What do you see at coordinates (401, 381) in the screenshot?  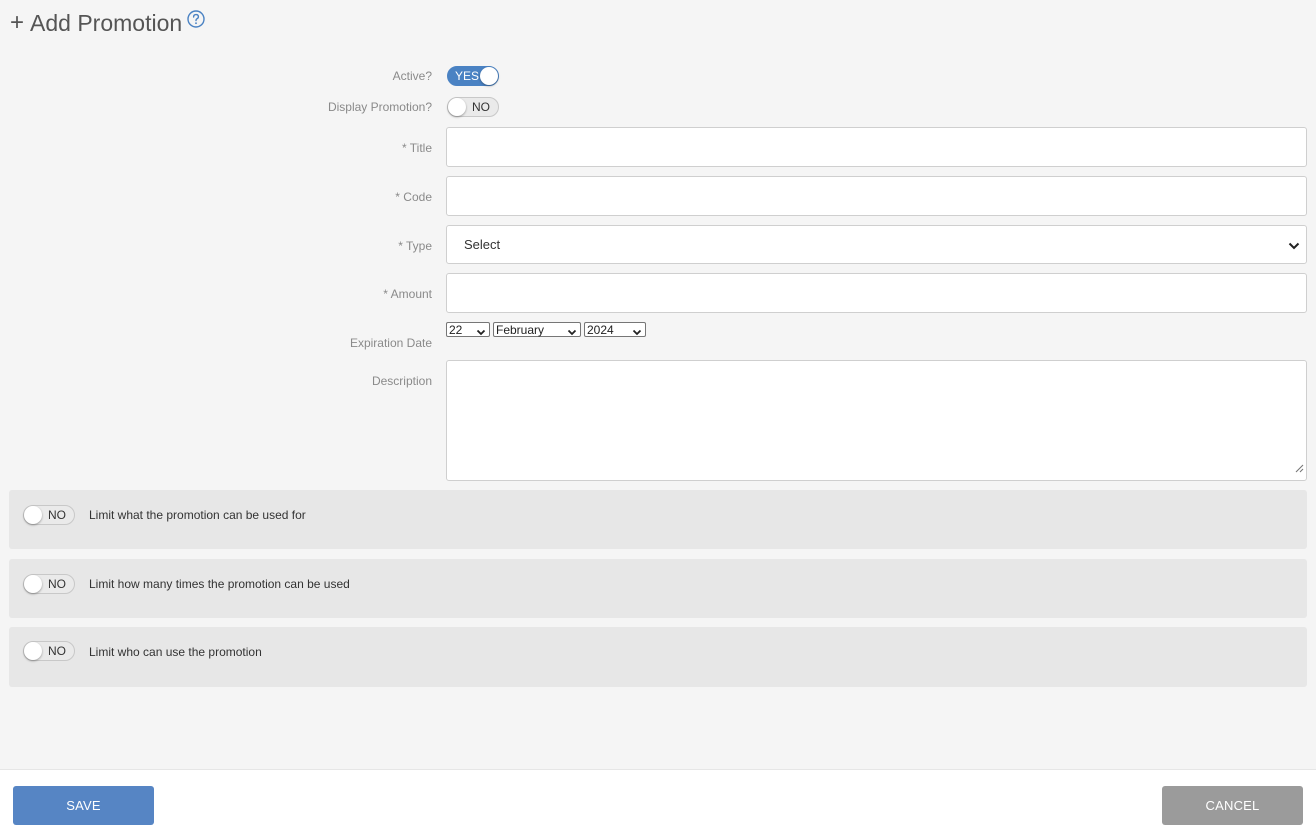 I see `description-label: Description` at bounding box center [401, 381].